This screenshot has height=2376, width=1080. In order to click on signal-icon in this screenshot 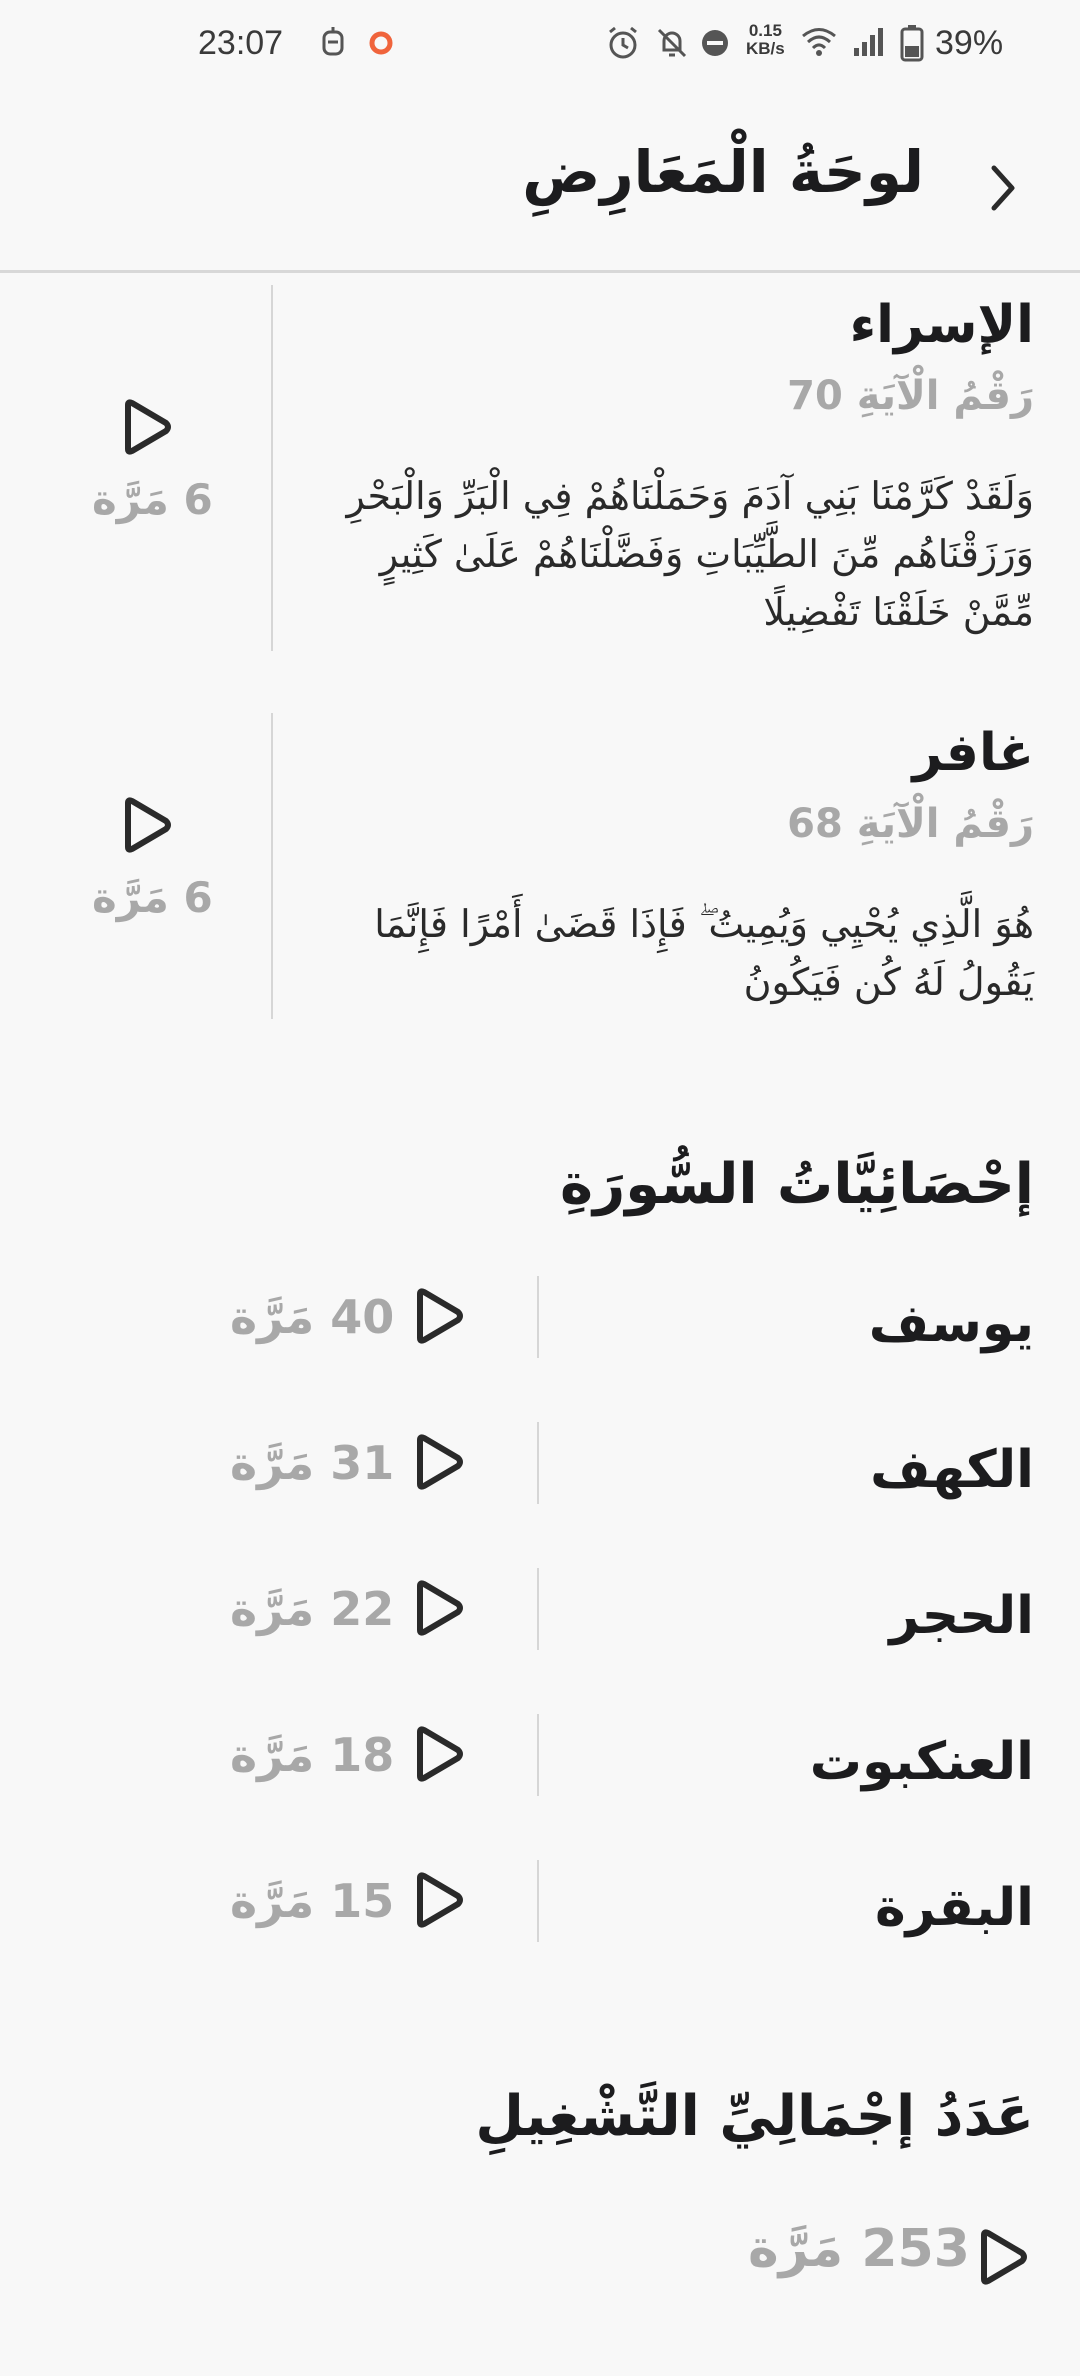, I will do `click(869, 42)`.